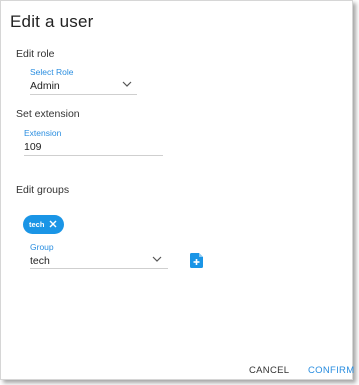 The width and height of the screenshot is (359, 385). What do you see at coordinates (99, 268) in the screenshot?
I see `group-select-underline` at bounding box center [99, 268].